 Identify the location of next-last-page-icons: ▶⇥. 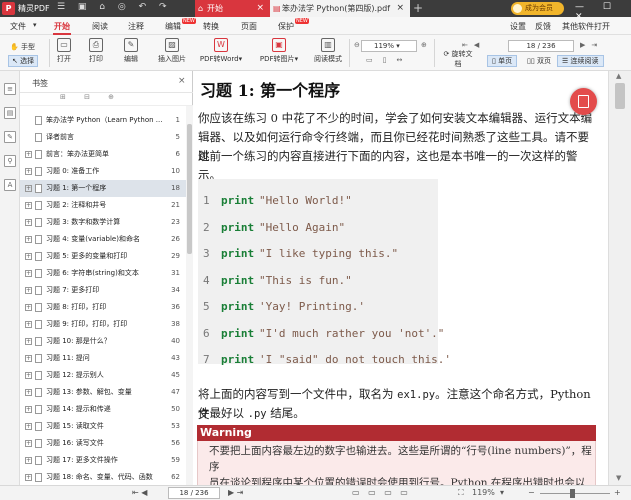
(591, 45).